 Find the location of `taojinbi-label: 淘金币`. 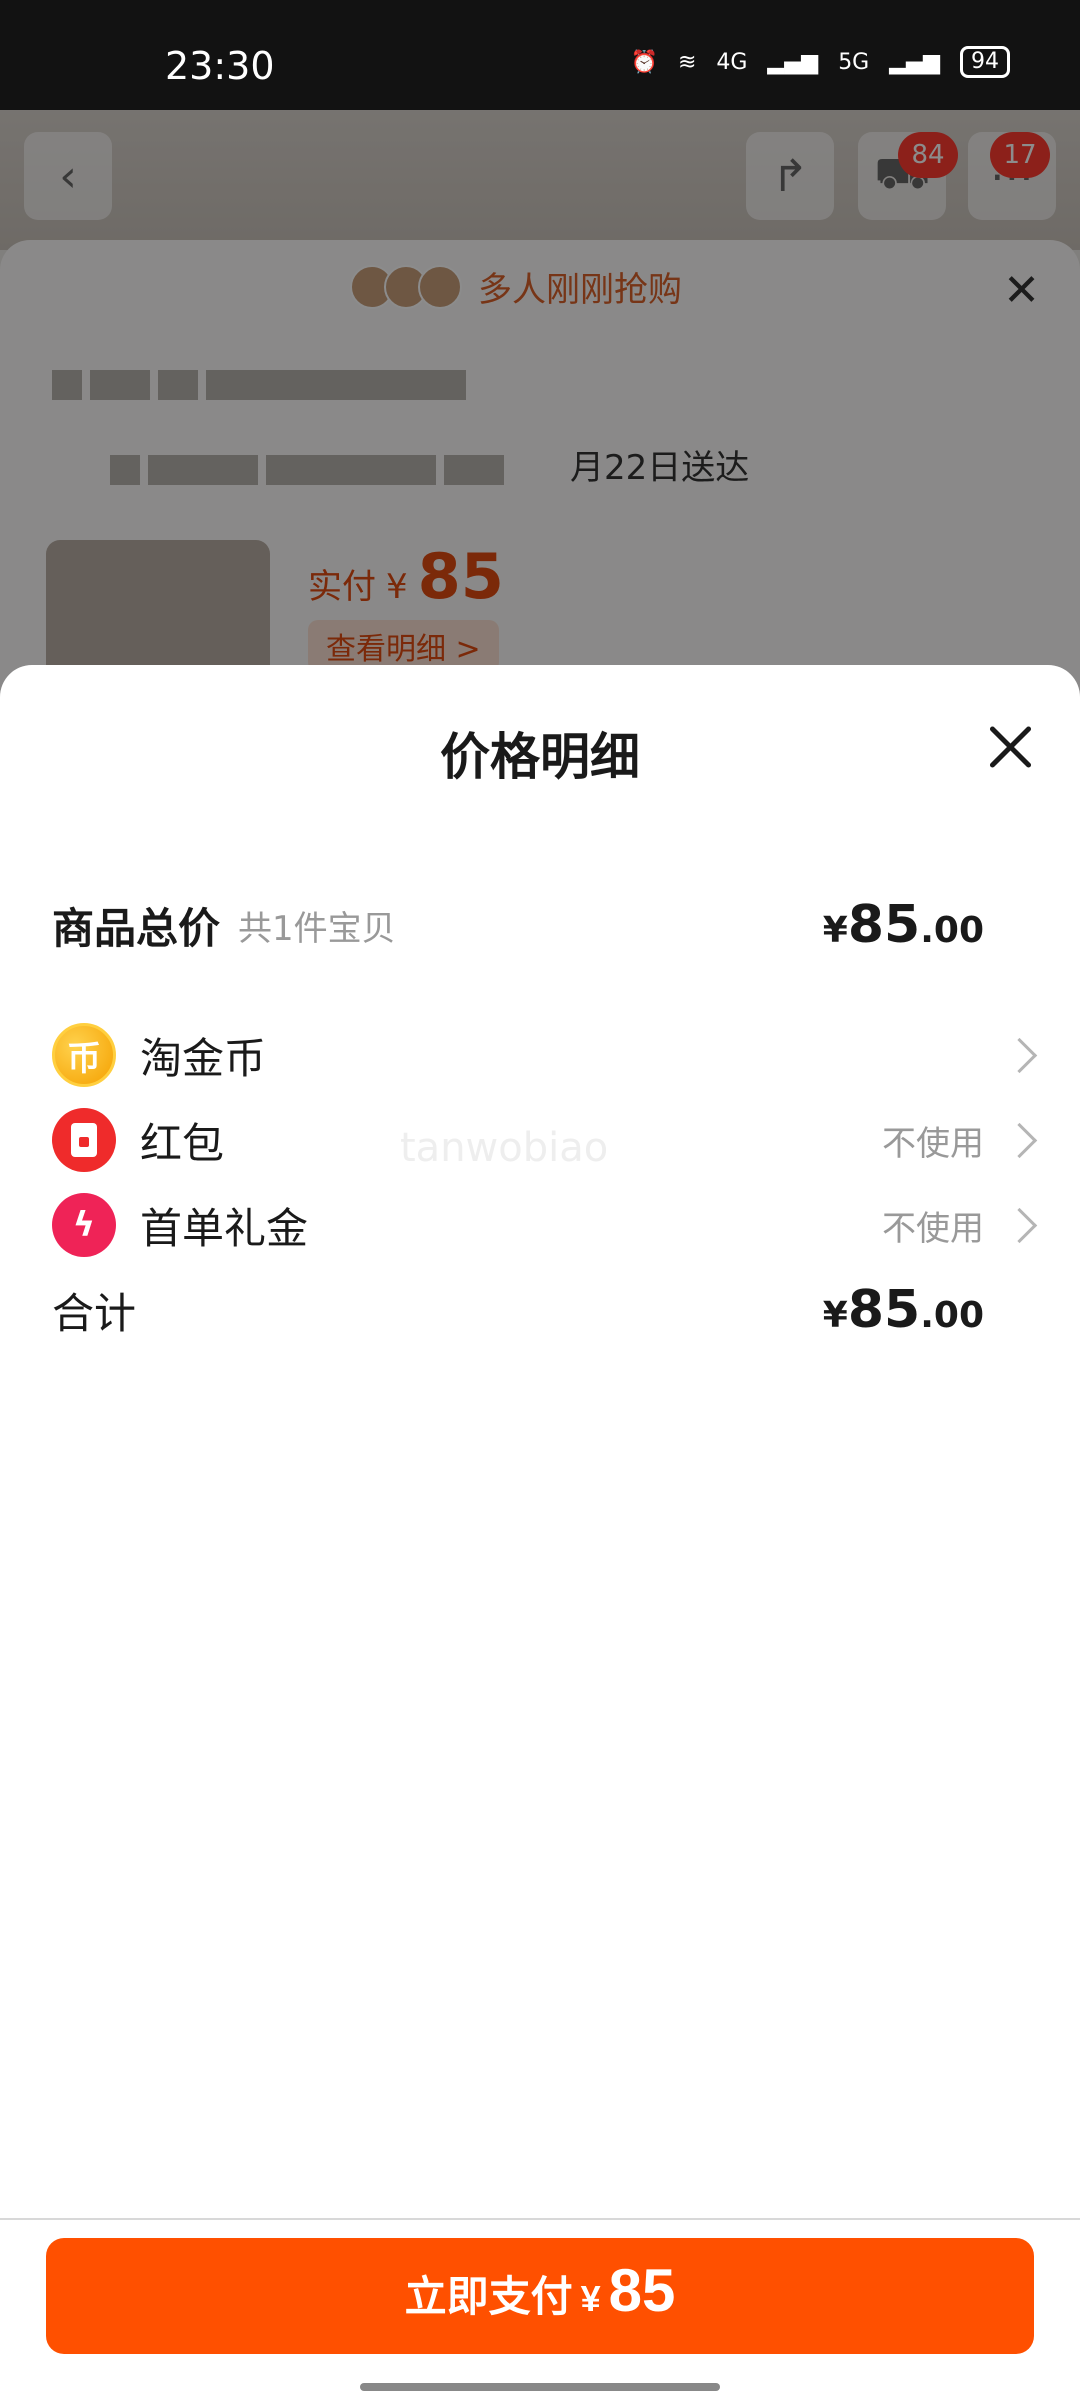

taojinbi-label: 淘金币 is located at coordinates (203, 1058).